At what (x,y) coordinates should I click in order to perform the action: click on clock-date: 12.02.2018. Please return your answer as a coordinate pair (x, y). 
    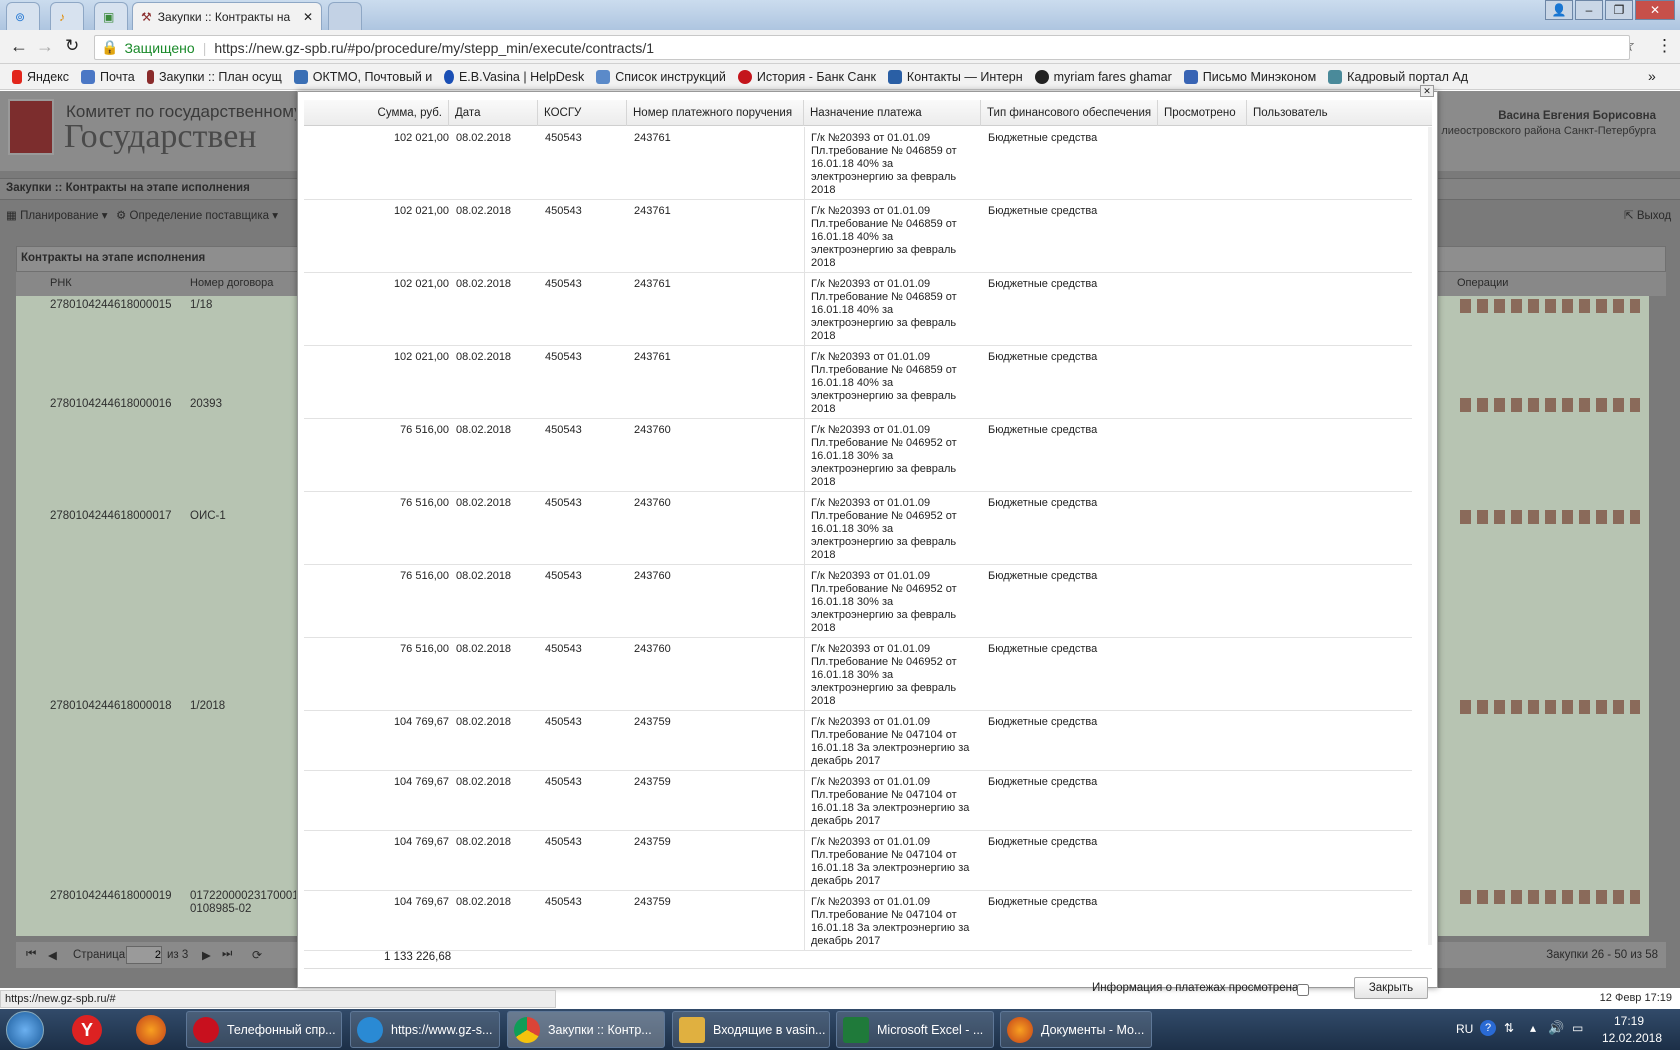
    Looking at the image, I should click on (1632, 1038).